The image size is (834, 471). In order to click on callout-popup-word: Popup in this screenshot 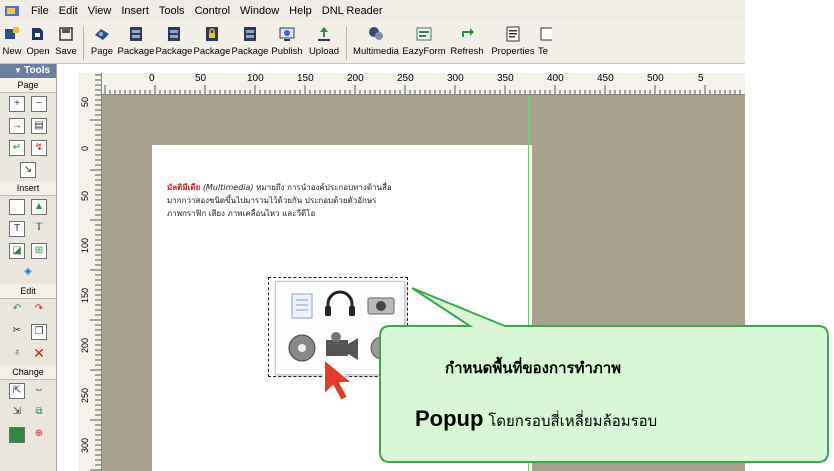, I will do `click(449, 418)`.